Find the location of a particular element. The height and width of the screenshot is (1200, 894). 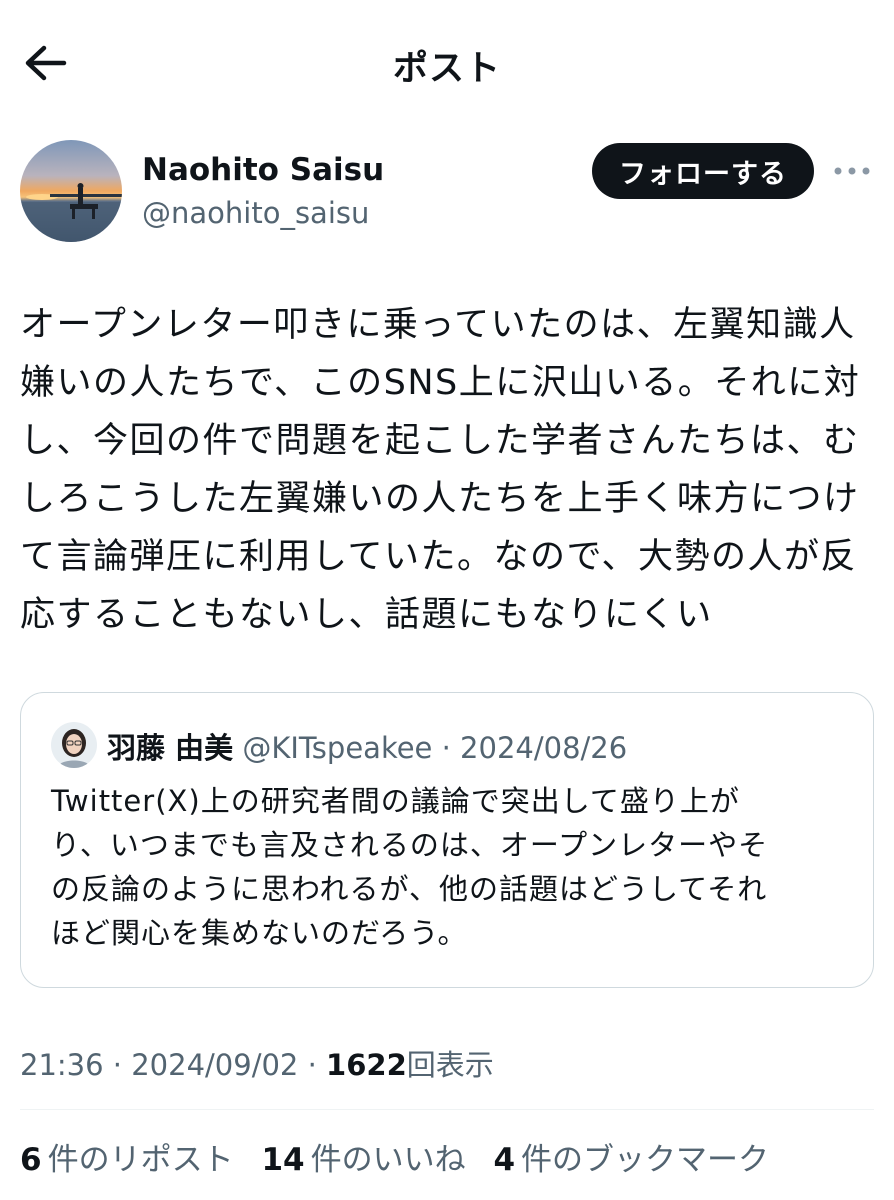

post-timestamp: 21:36 · 2024/09/02 · 1622回表示 is located at coordinates (257, 1063).